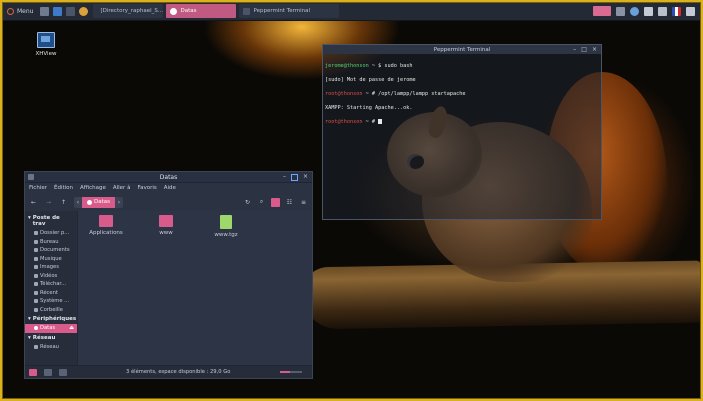  What do you see at coordinates (84, 11) in the screenshot?
I see `browser-launcher-icon` at bounding box center [84, 11].